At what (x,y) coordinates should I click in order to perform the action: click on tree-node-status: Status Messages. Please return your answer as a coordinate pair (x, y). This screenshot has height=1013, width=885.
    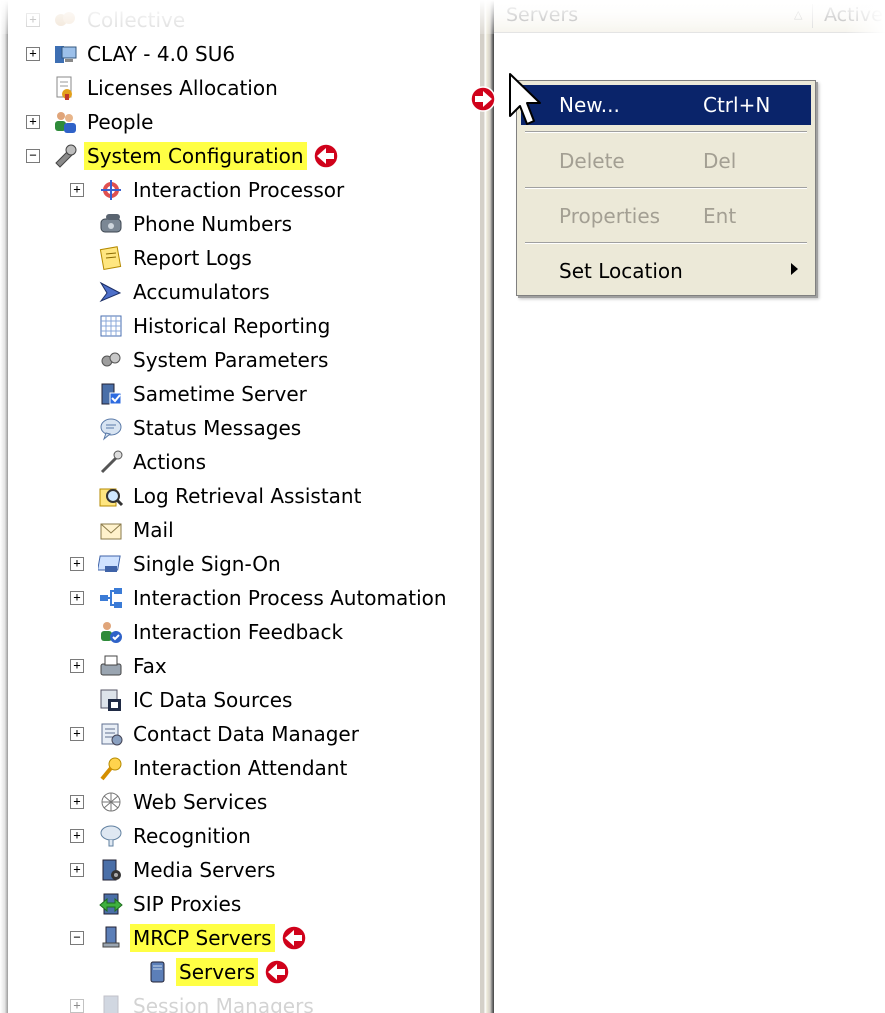
    Looking at the image, I should click on (244, 428).